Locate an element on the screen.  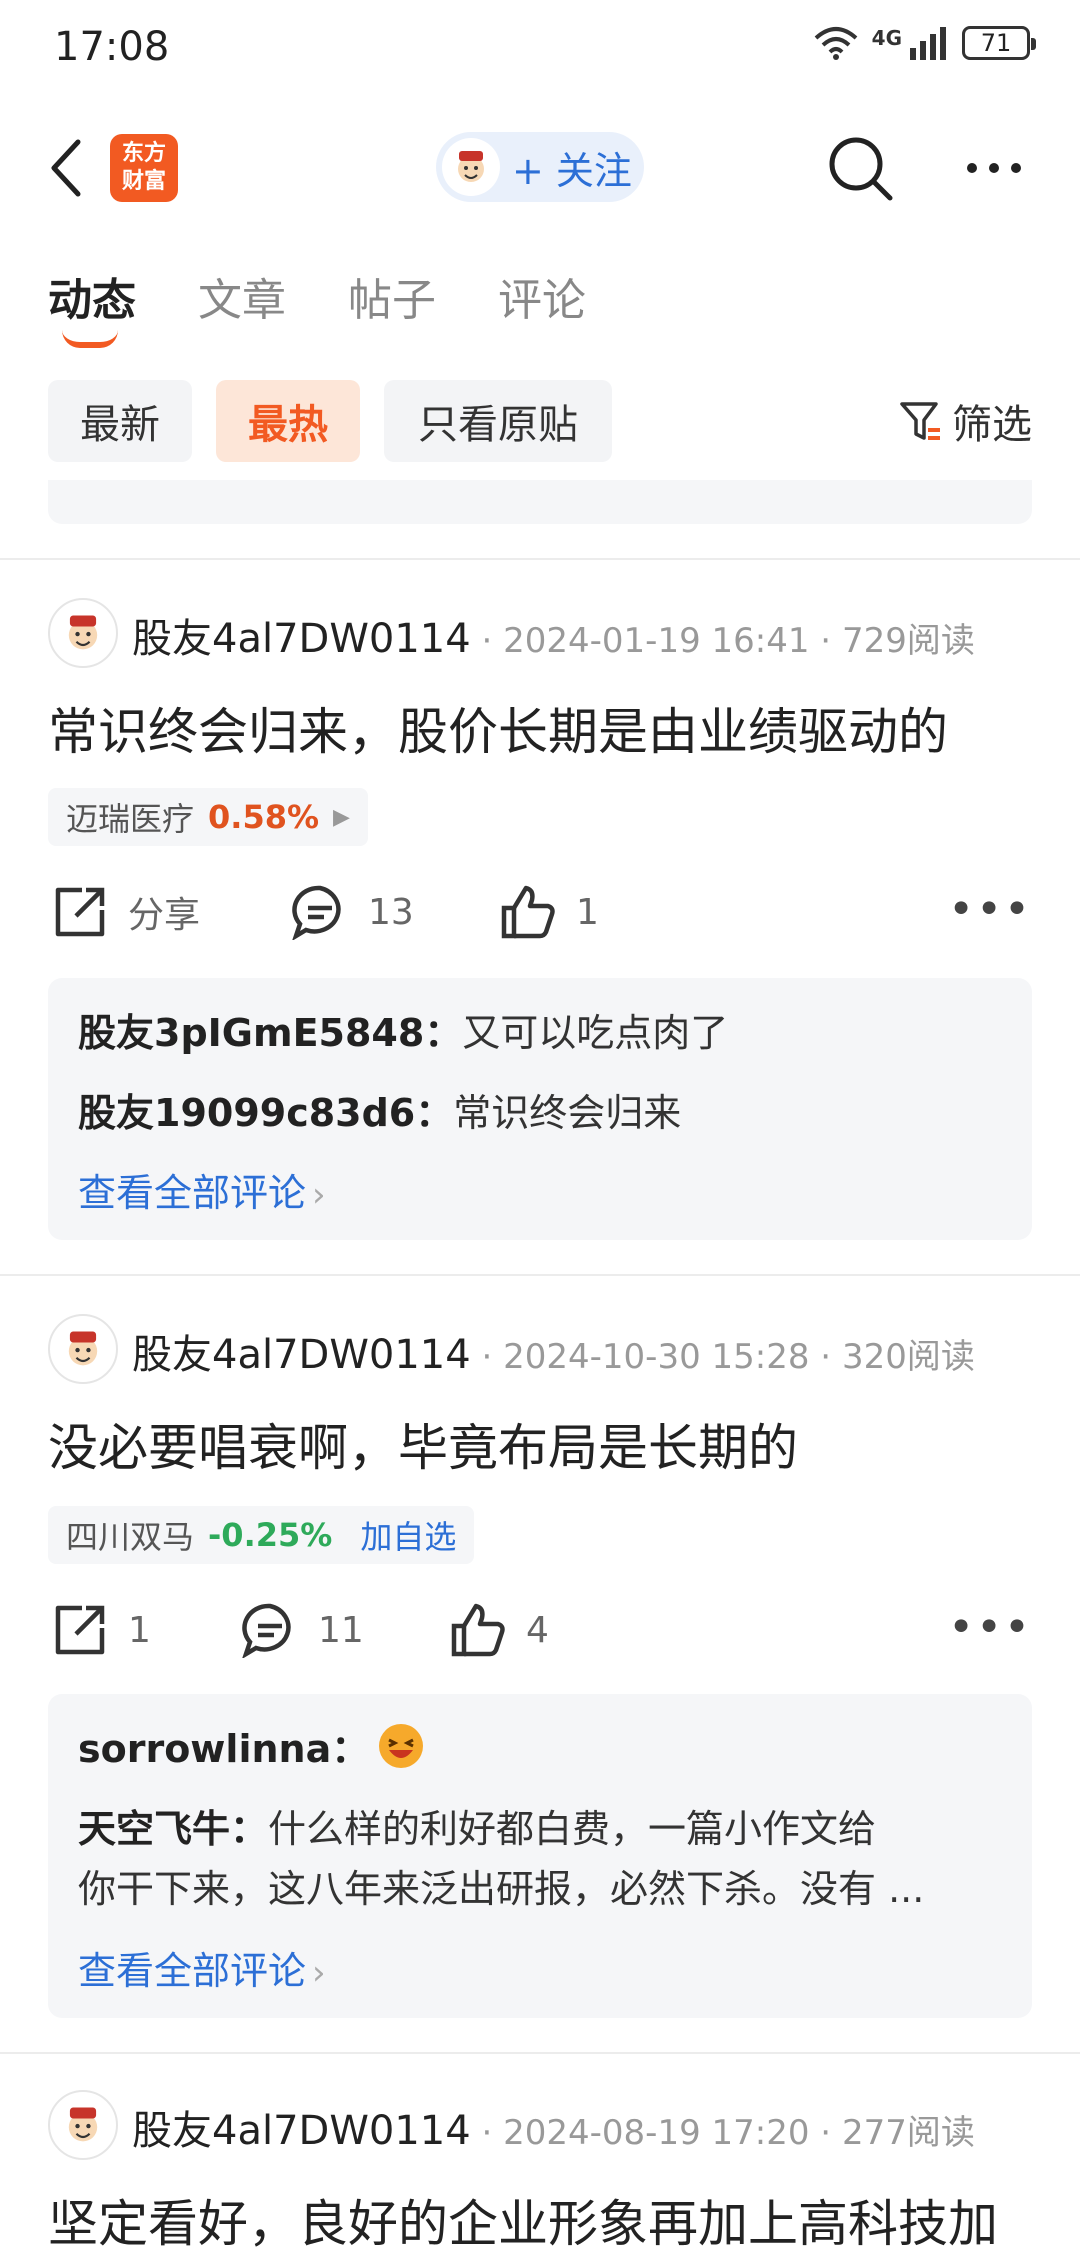
filter-funnel-icon is located at coordinates (920, 421).